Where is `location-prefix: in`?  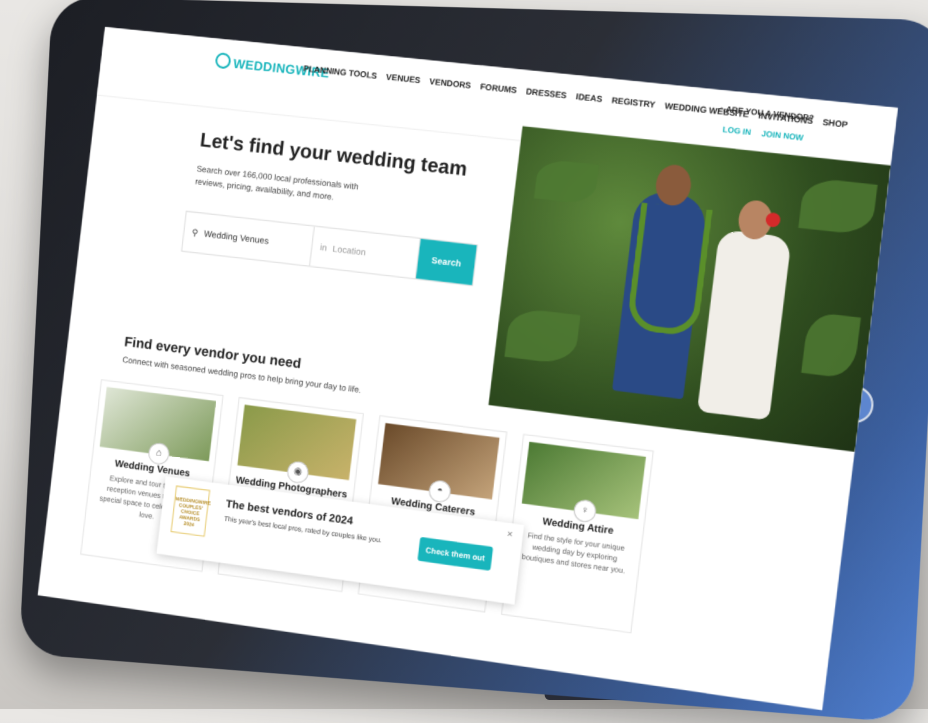
location-prefix: in is located at coordinates (323, 247).